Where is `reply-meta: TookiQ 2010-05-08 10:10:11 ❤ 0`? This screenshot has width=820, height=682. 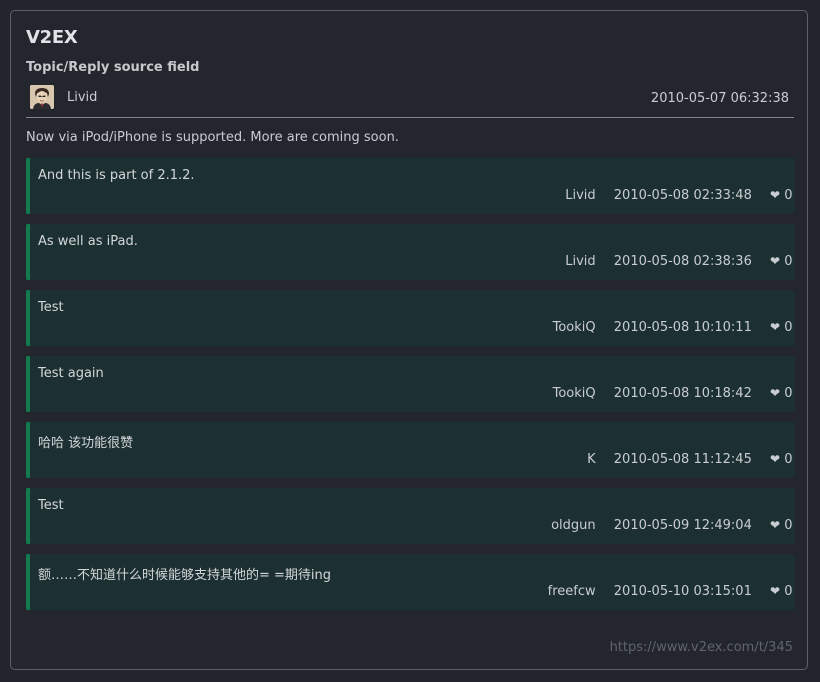 reply-meta: TookiQ 2010-05-08 10:10:11 ❤ 0 is located at coordinates (674, 327).